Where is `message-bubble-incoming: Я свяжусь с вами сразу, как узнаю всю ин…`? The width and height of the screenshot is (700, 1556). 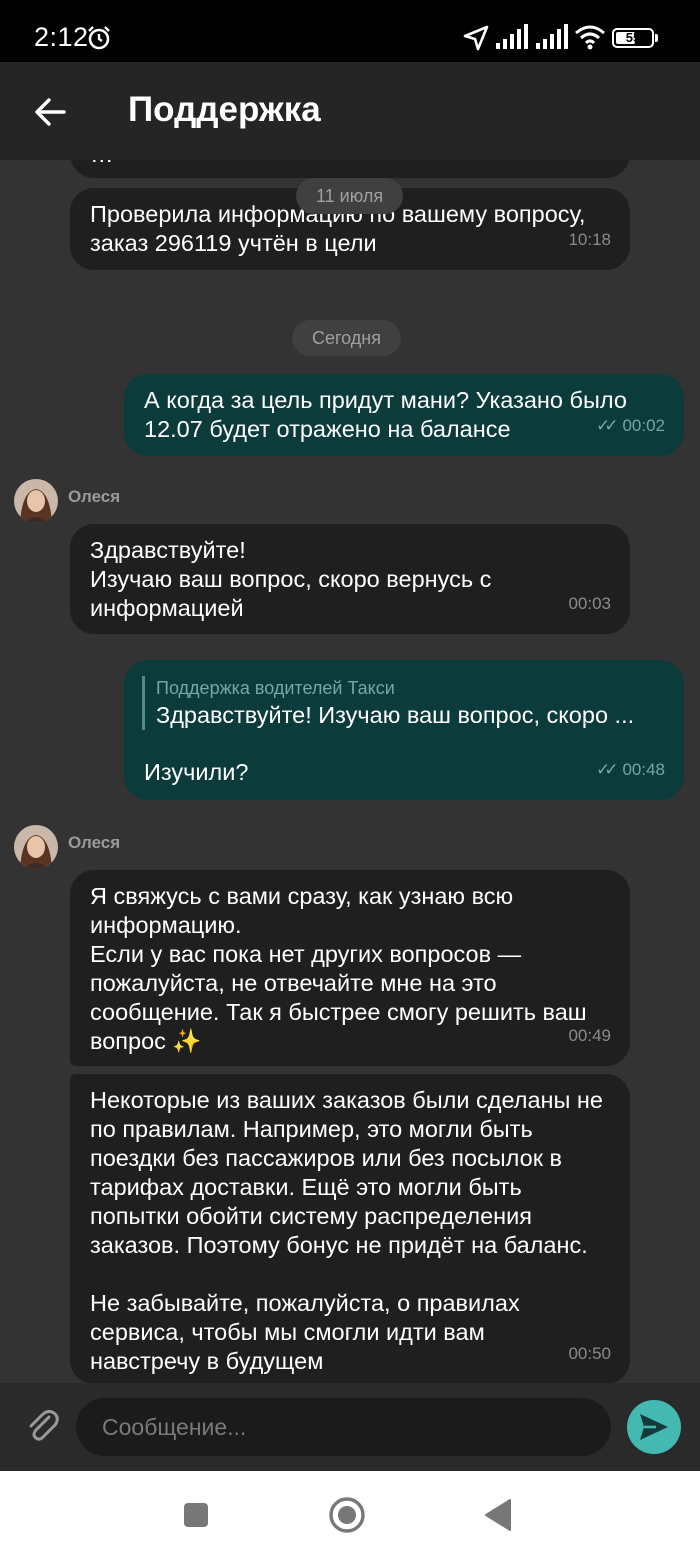 message-bubble-incoming: Я свяжусь с вами сразу, как узнаю всю ин… is located at coordinates (350, 968).